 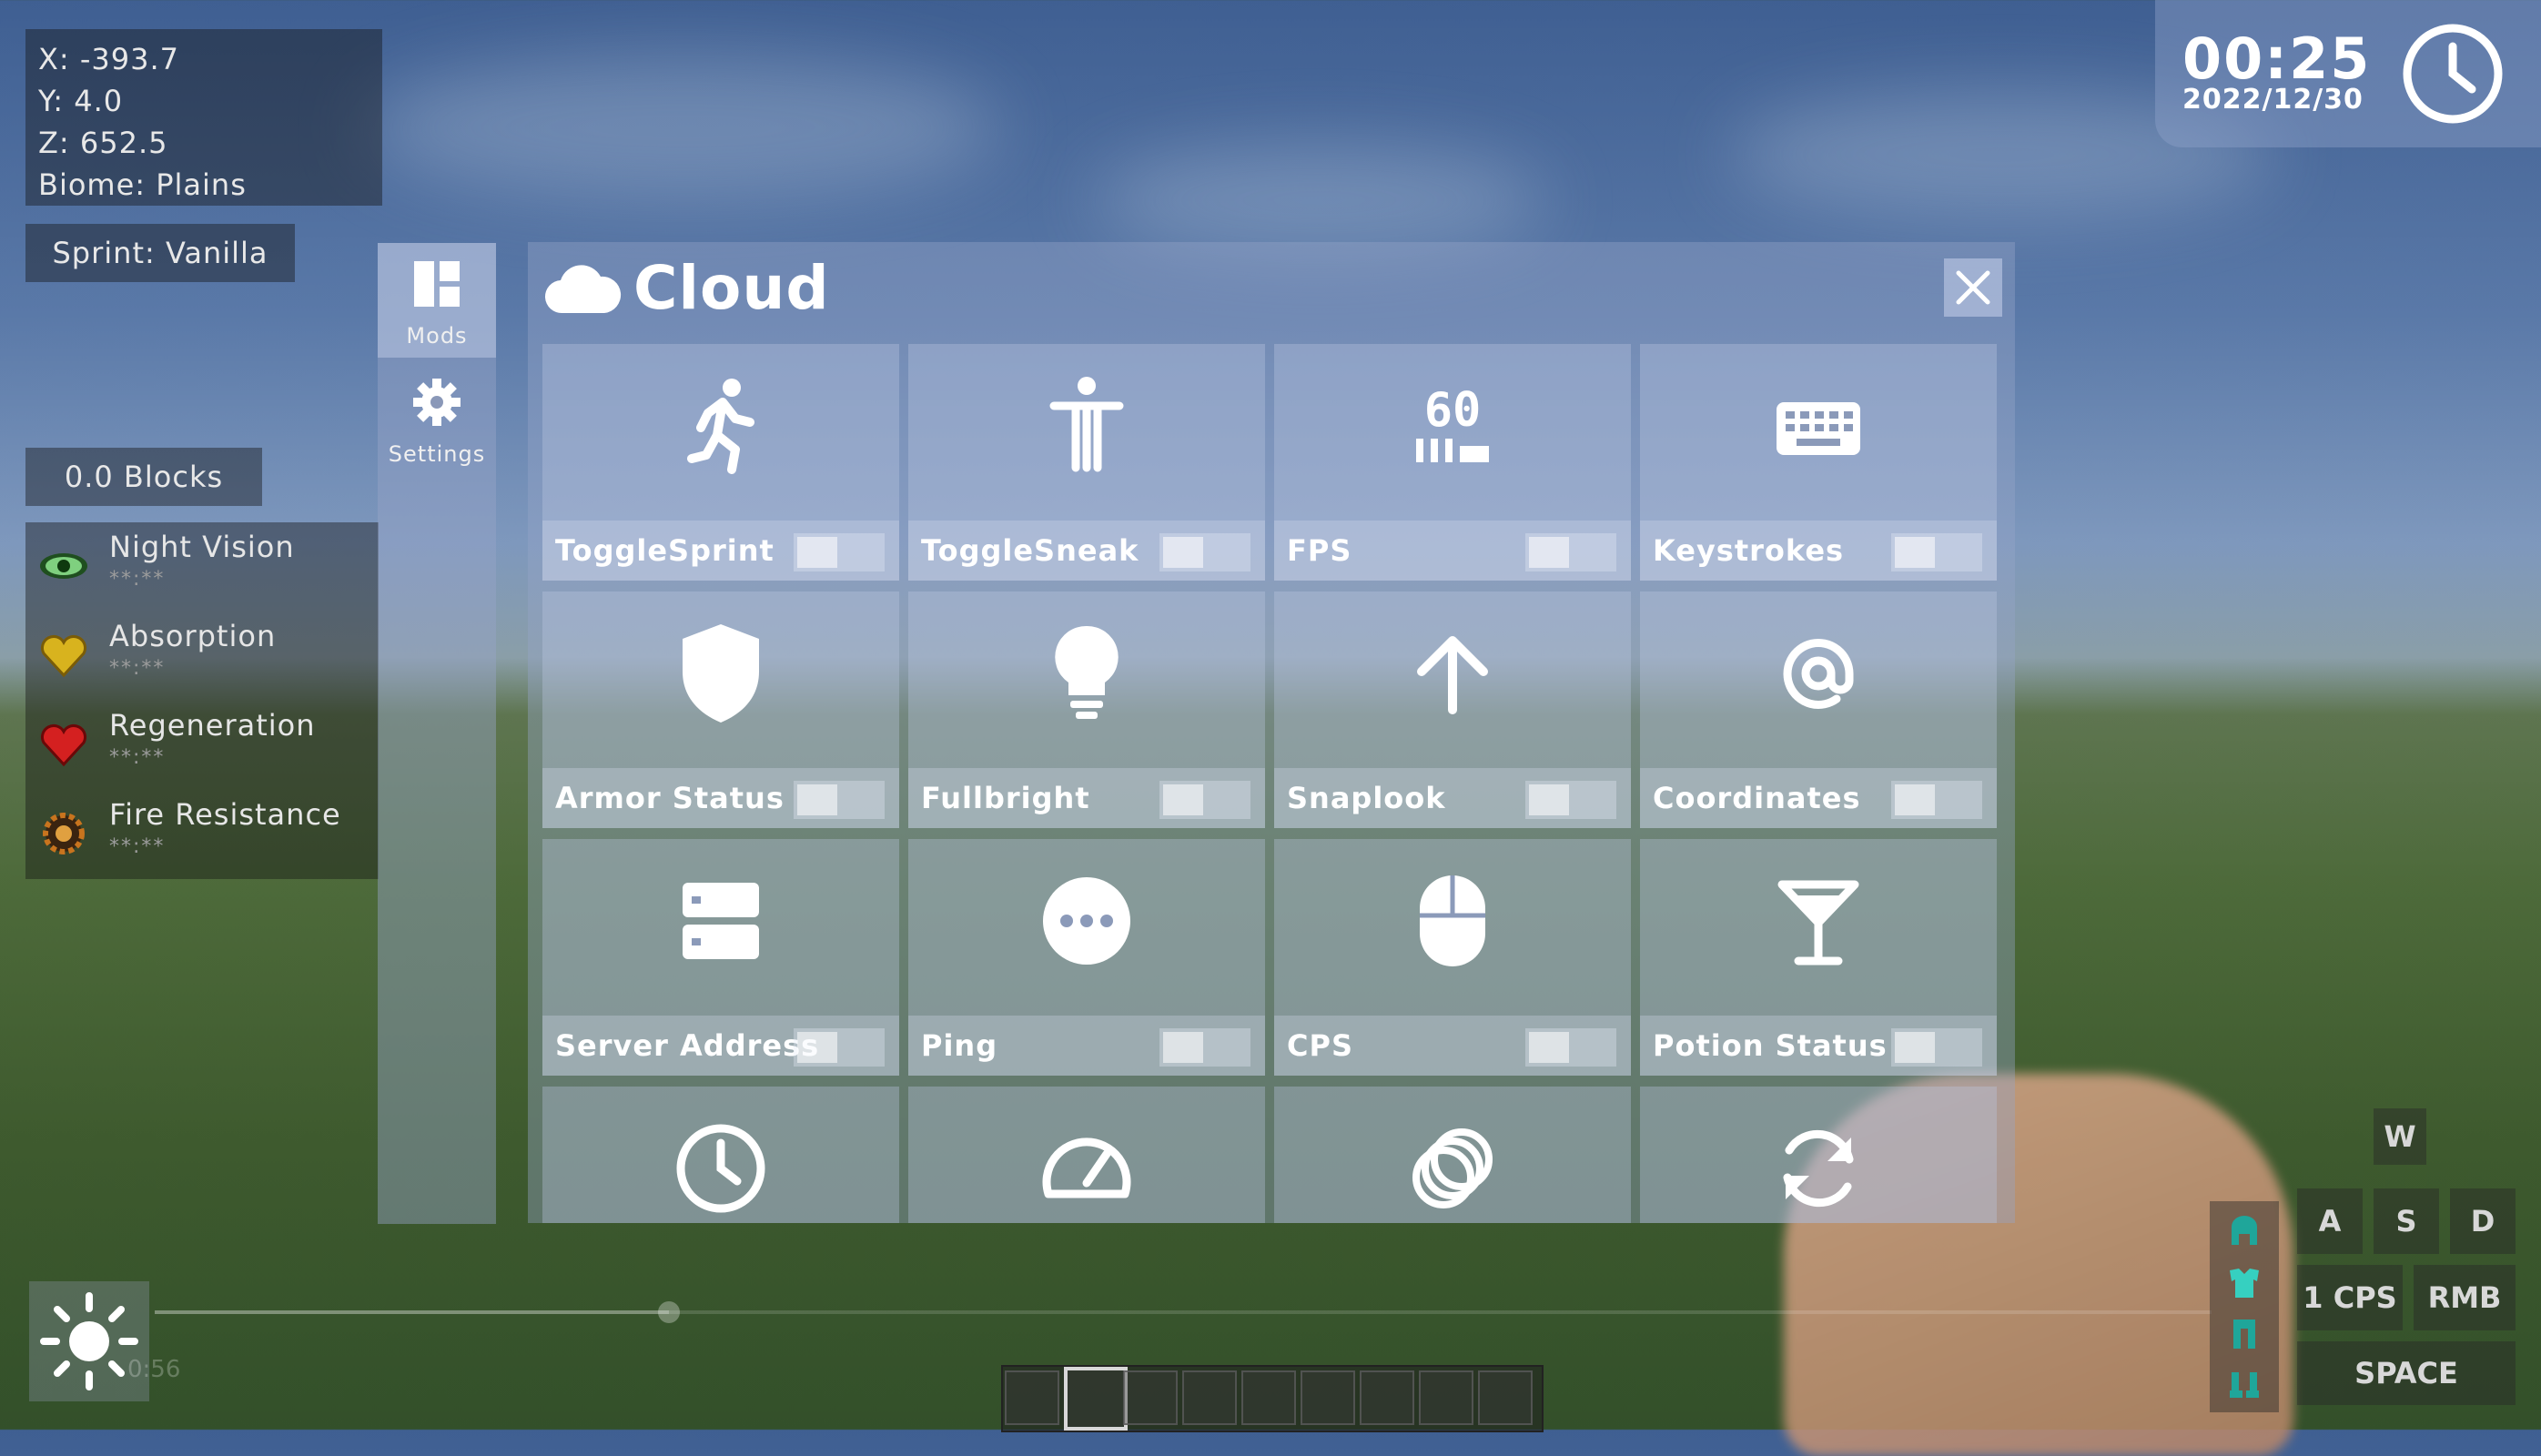 I want to click on coord-z: Z: 652.5, so click(x=103, y=143).